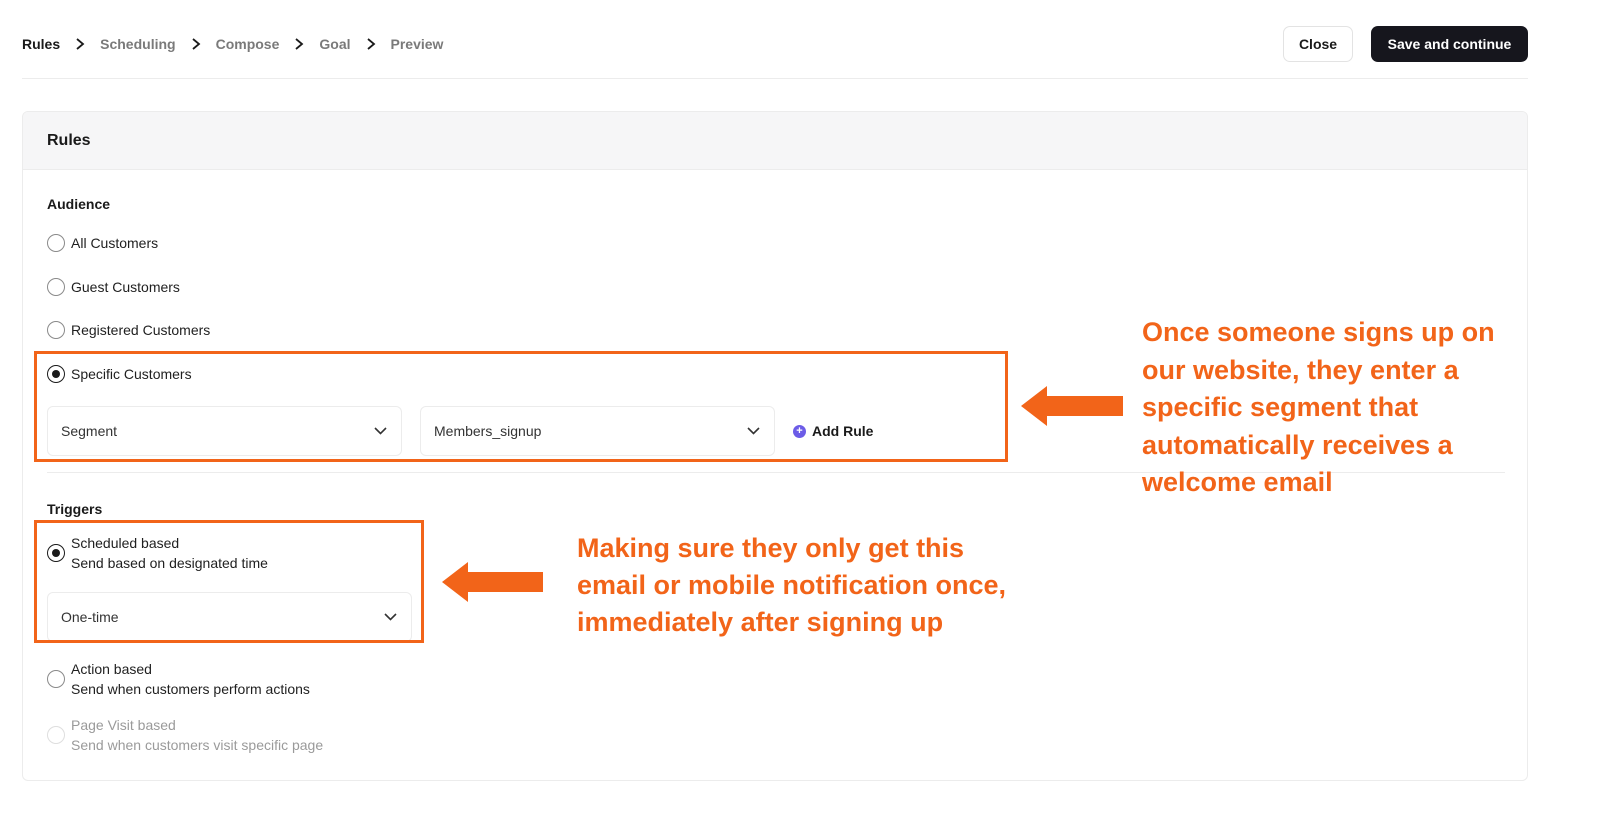  What do you see at coordinates (1318, 332) in the screenshot?
I see `annotation-line: Once someone signs up on` at bounding box center [1318, 332].